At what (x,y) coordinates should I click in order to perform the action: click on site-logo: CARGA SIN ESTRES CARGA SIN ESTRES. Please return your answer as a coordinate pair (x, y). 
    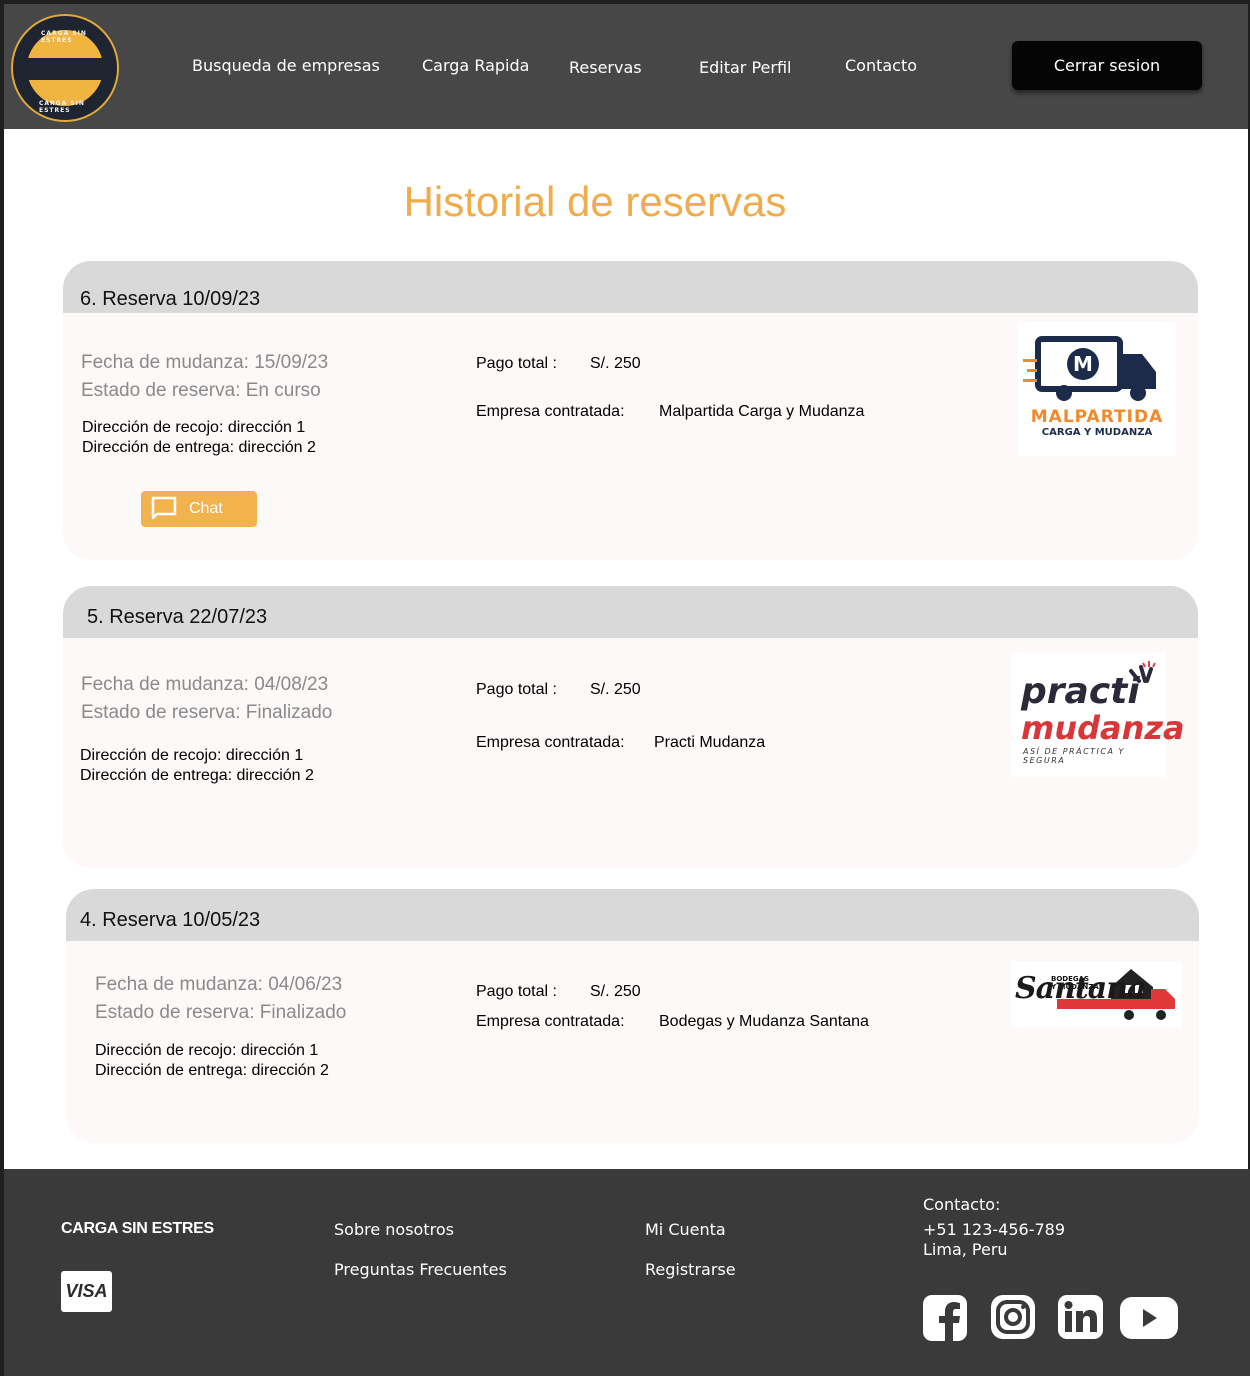
    Looking at the image, I should click on (65, 68).